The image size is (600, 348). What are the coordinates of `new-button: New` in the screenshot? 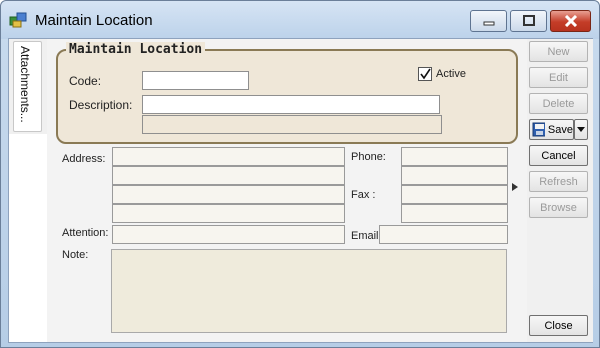 It's located at (558, 51).